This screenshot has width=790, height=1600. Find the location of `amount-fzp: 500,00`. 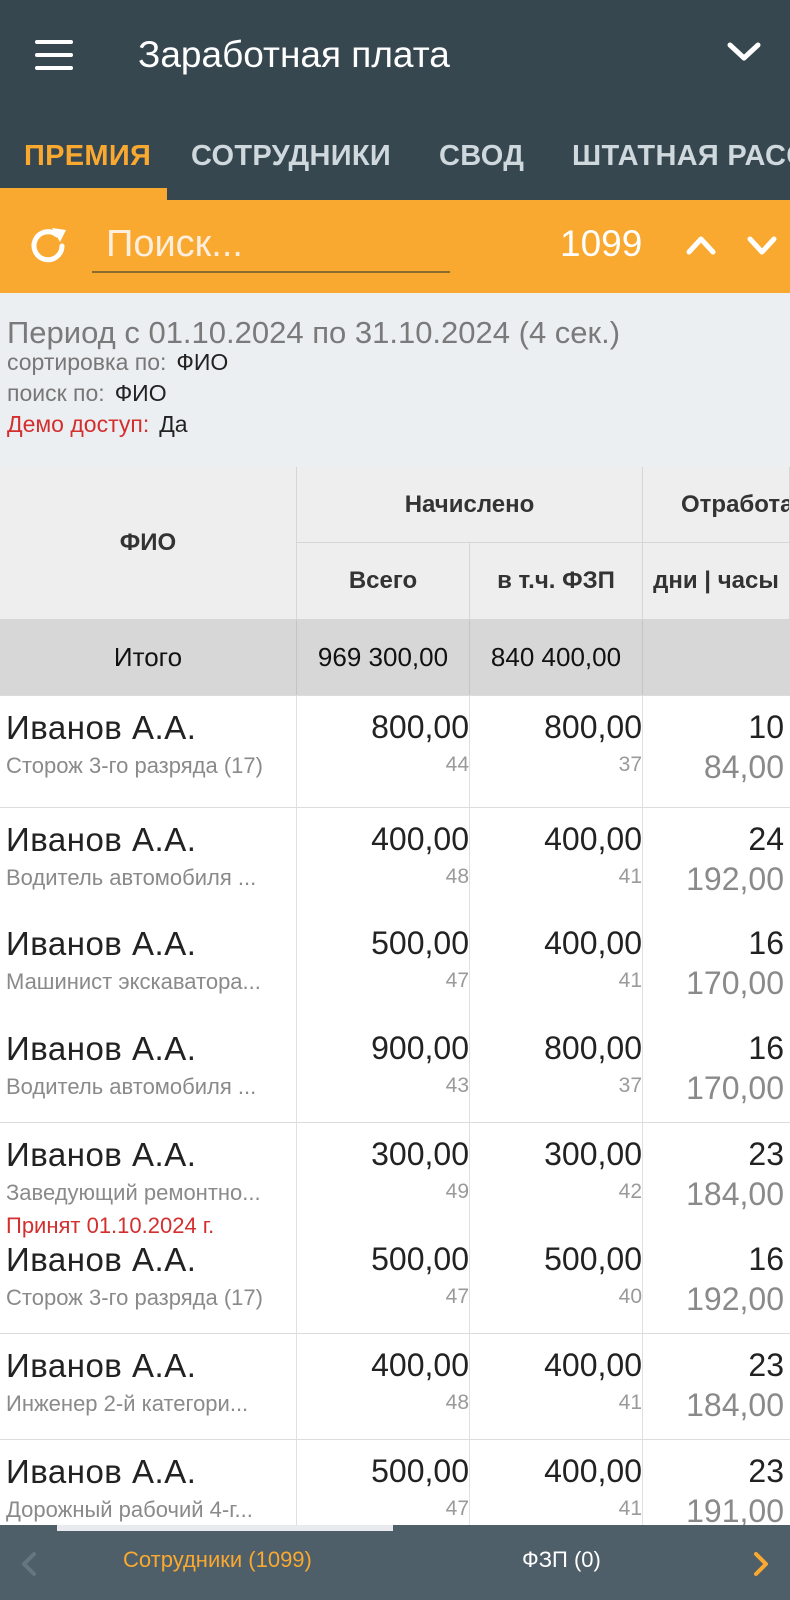

amount-fzp: 500,00 is located at coordinates (593, 1259).